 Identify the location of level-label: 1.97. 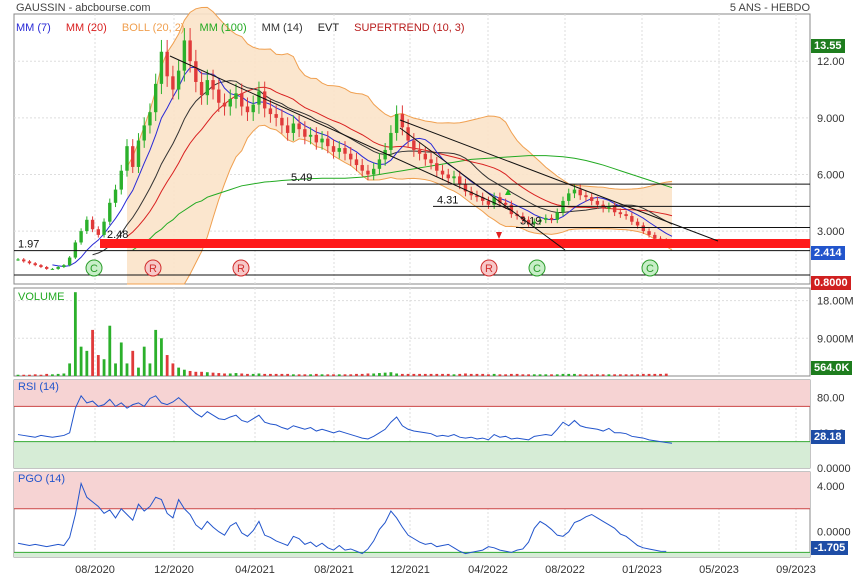
(28, 245).